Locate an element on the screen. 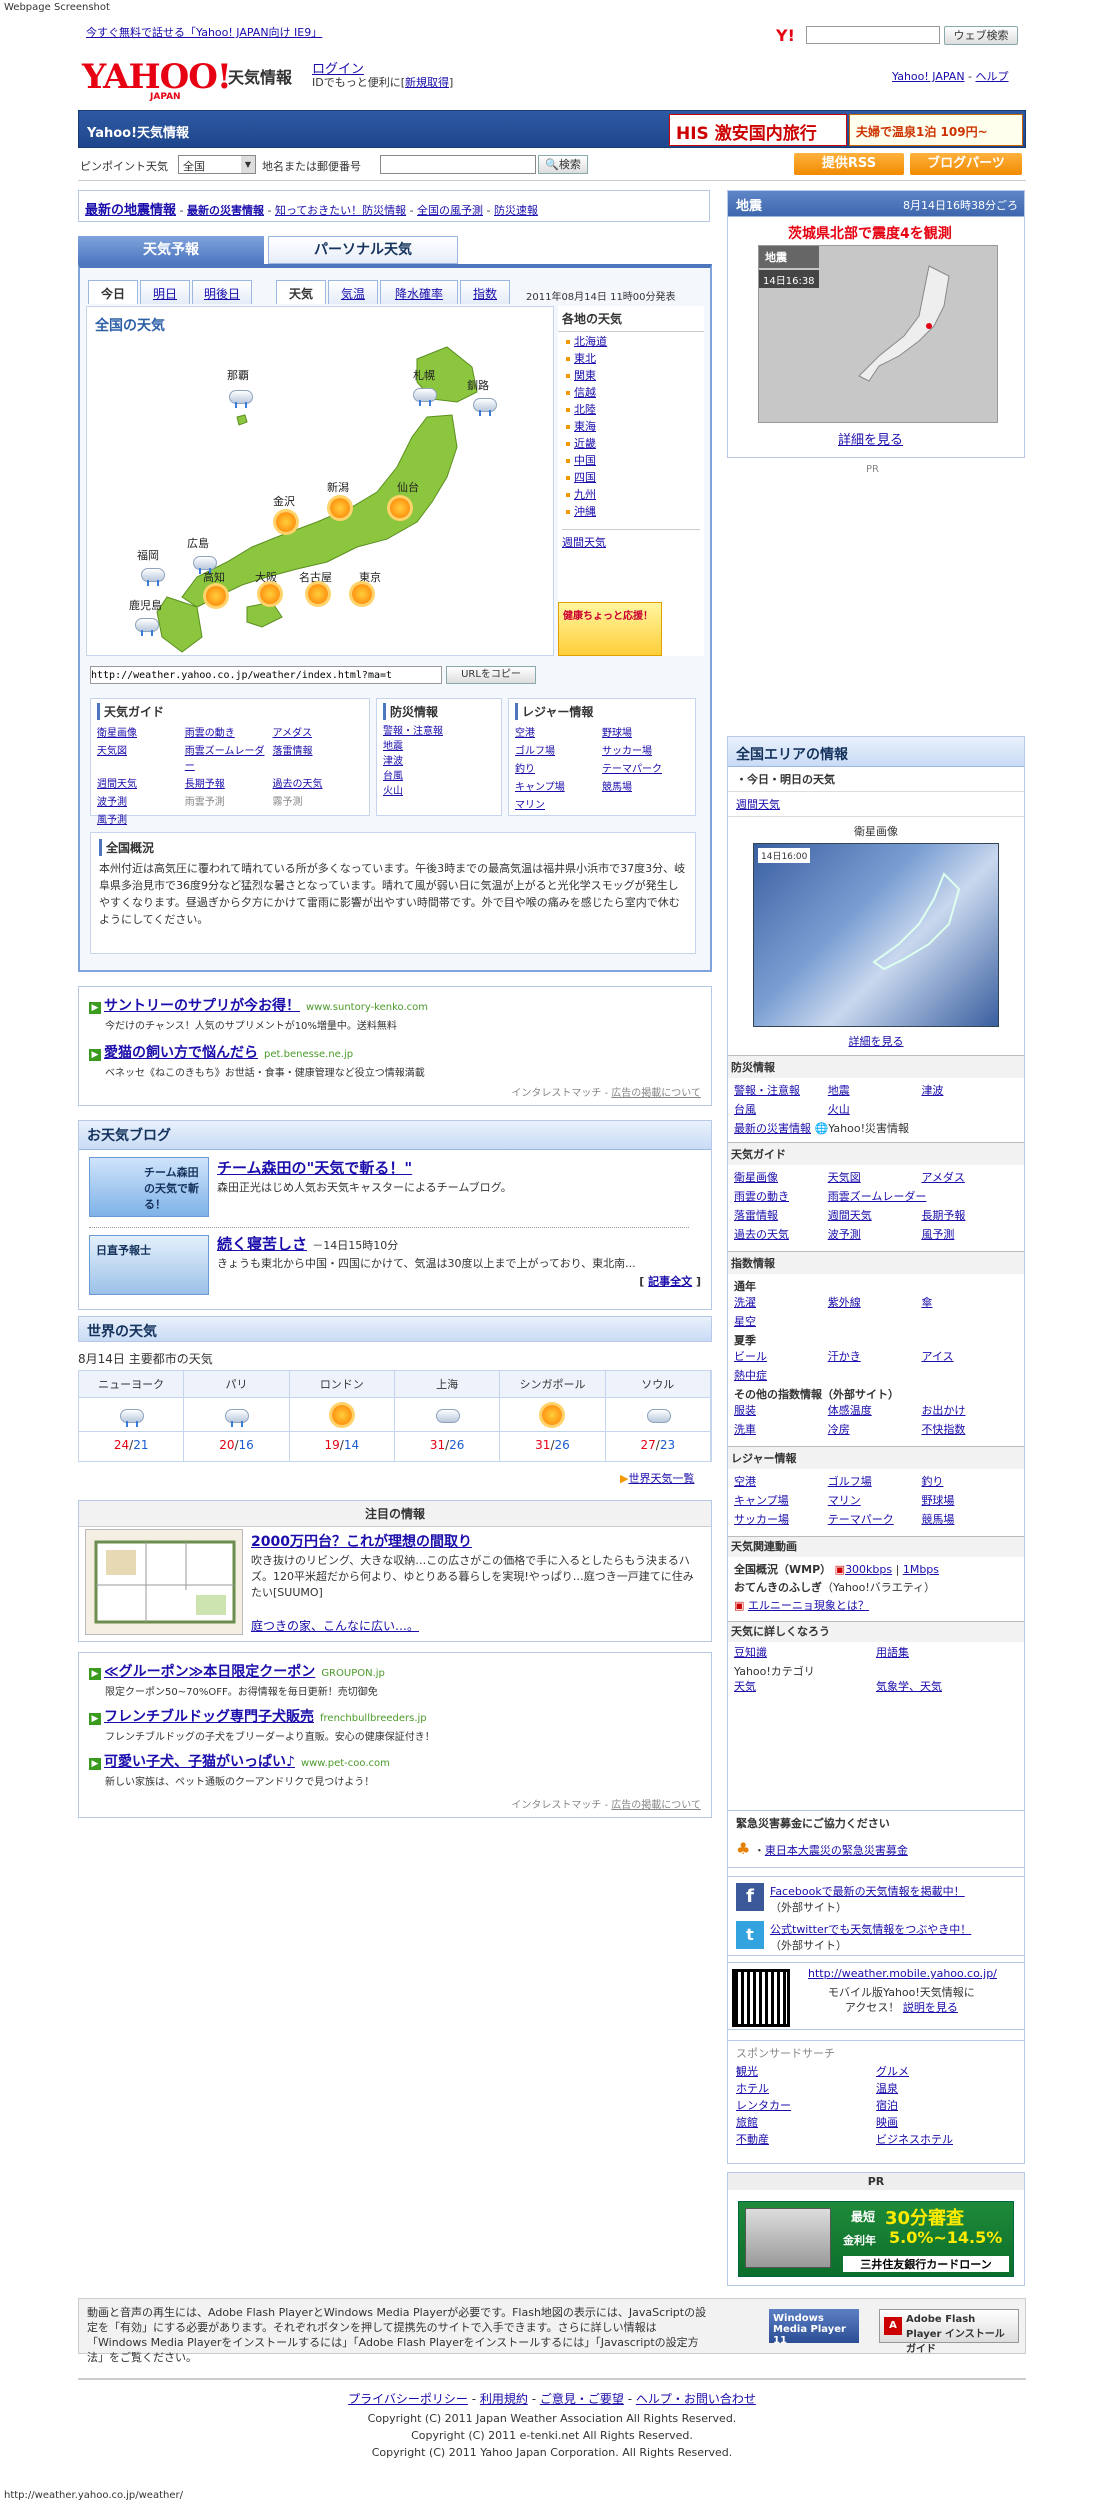  floorplan-image is located at coordinates (164, 1582).